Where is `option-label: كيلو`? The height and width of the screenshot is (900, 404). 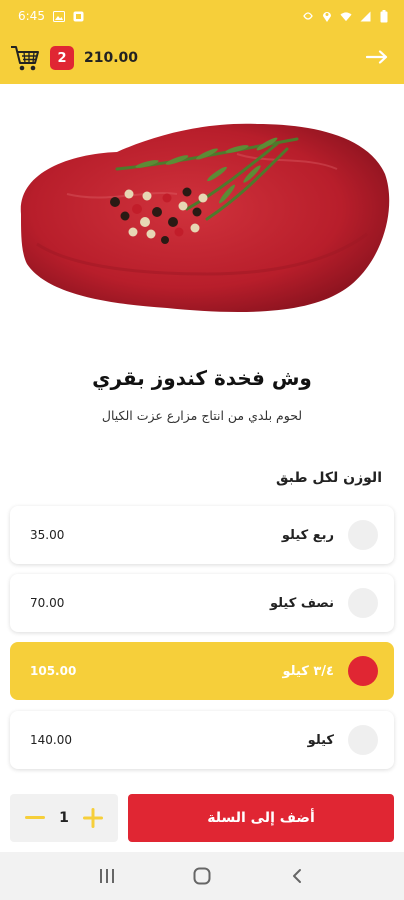 option-label: كيلو is located at coordinates (320, 740).